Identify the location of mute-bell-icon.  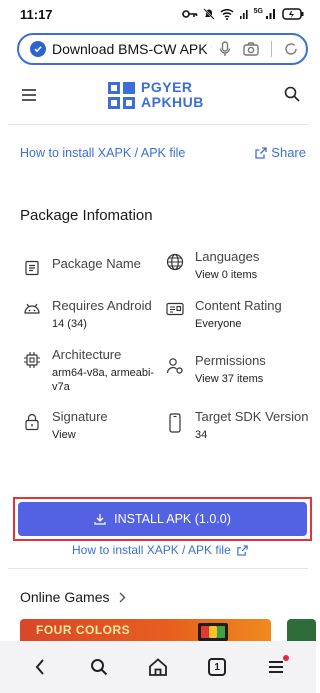
(208, 14).